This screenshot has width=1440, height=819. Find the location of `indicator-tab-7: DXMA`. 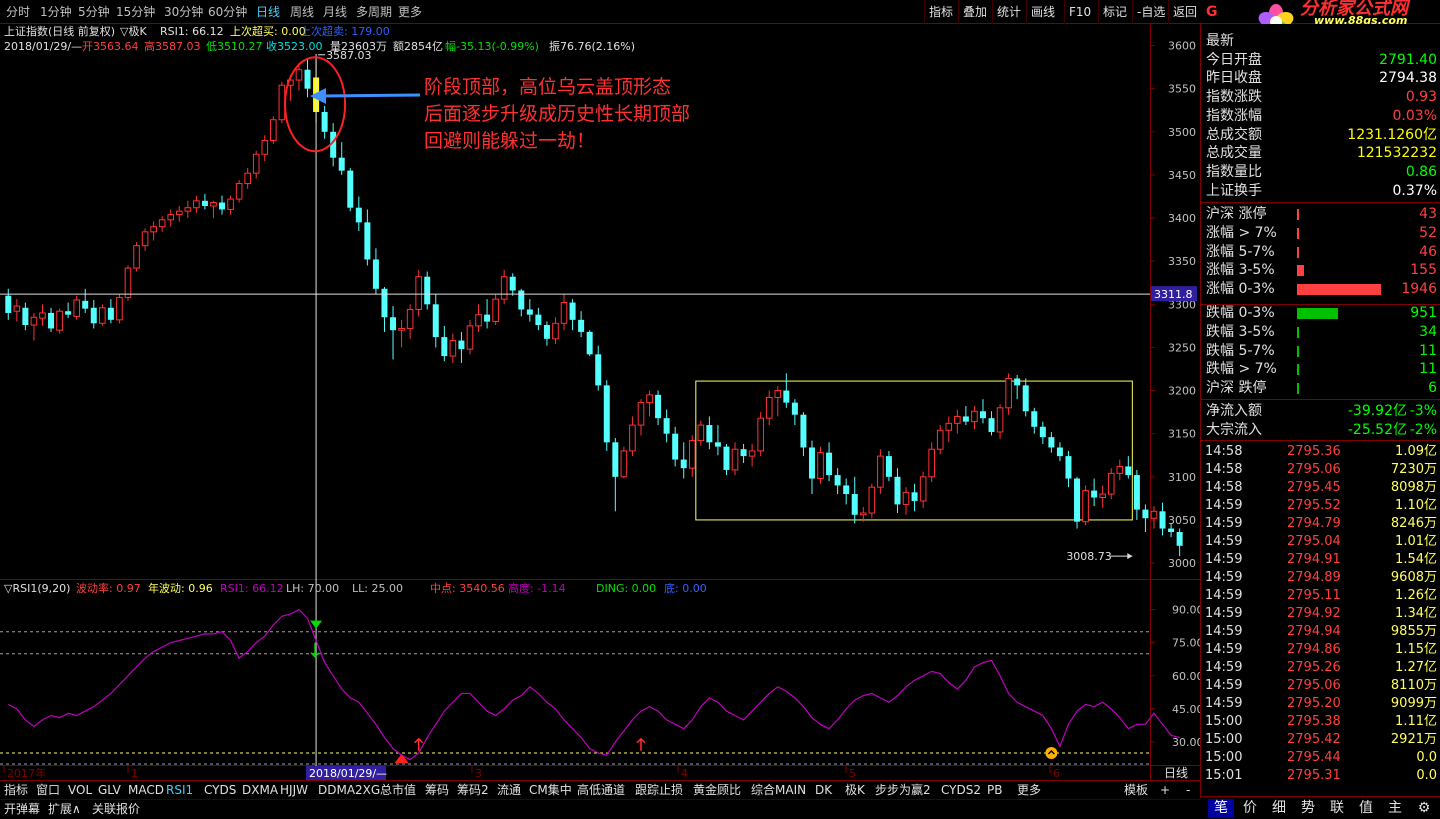

indicator-tab-7: DXMA is located at coordinates (260, 790).